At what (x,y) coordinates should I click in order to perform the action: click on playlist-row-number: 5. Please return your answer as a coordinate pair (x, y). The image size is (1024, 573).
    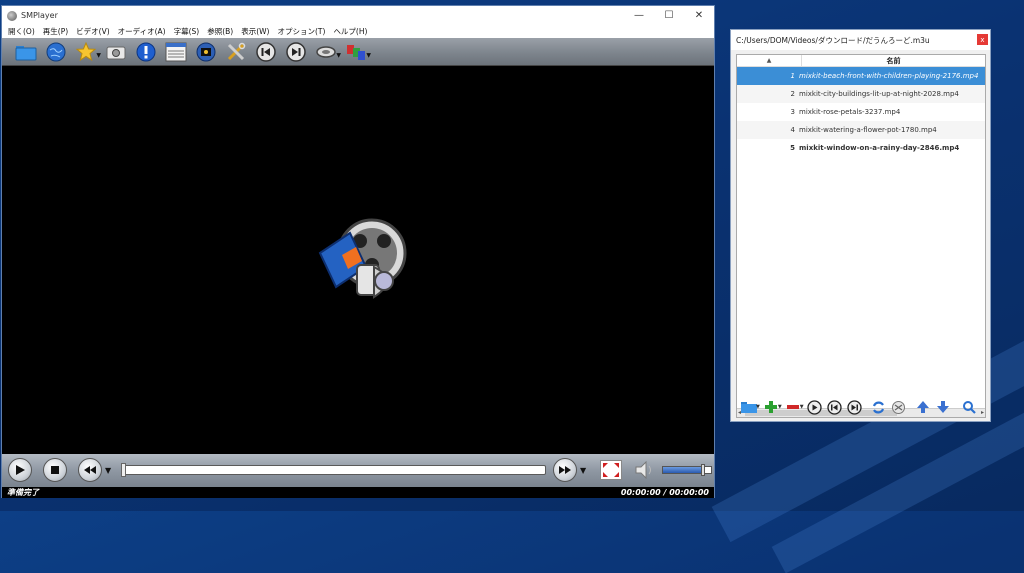
    Looking at the image, I should click on (792, 148).